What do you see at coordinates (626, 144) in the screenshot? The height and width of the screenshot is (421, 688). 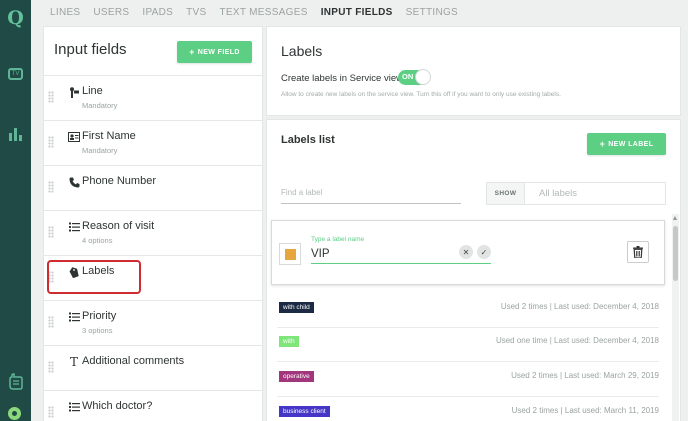 I see `new-label-button: + NEW LABEL` at bounding box center [626, 144].